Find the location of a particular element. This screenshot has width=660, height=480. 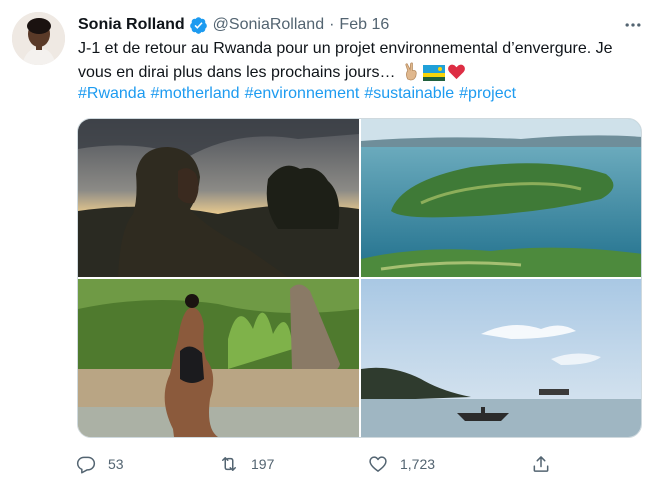

tweet-header: Sonia Rolland @SoniaRolland · Feb 16 is located at coordinates (233, 25).